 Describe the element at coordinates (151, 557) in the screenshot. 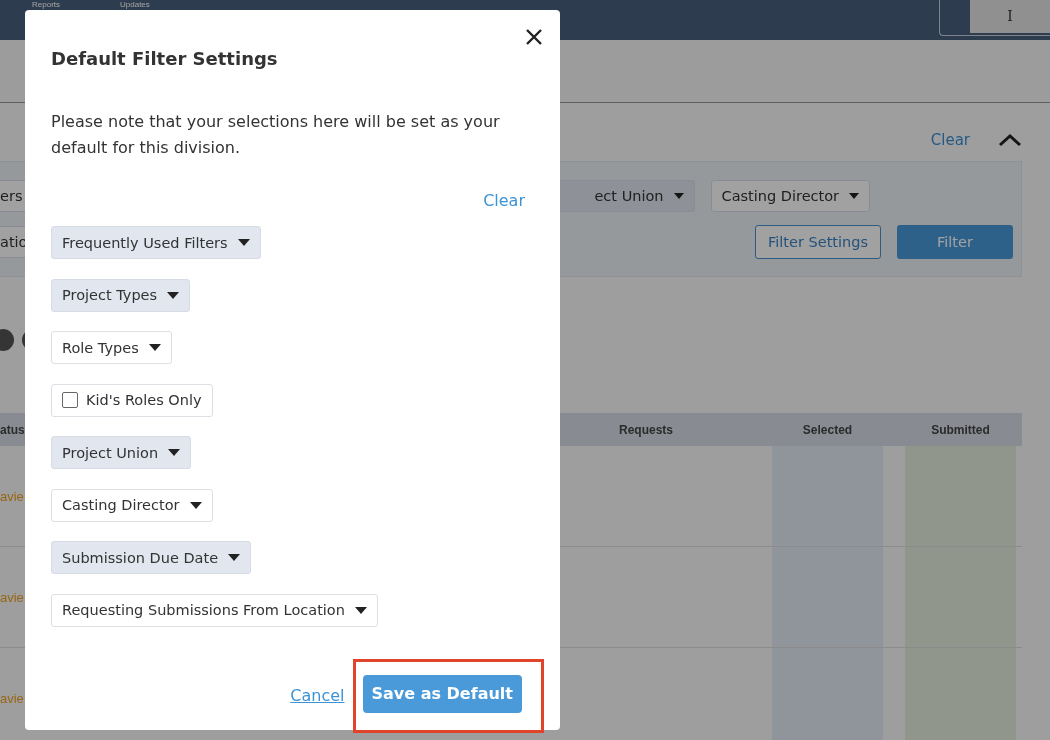

I see `filter-dropdown: Submission Due Date` at that location.